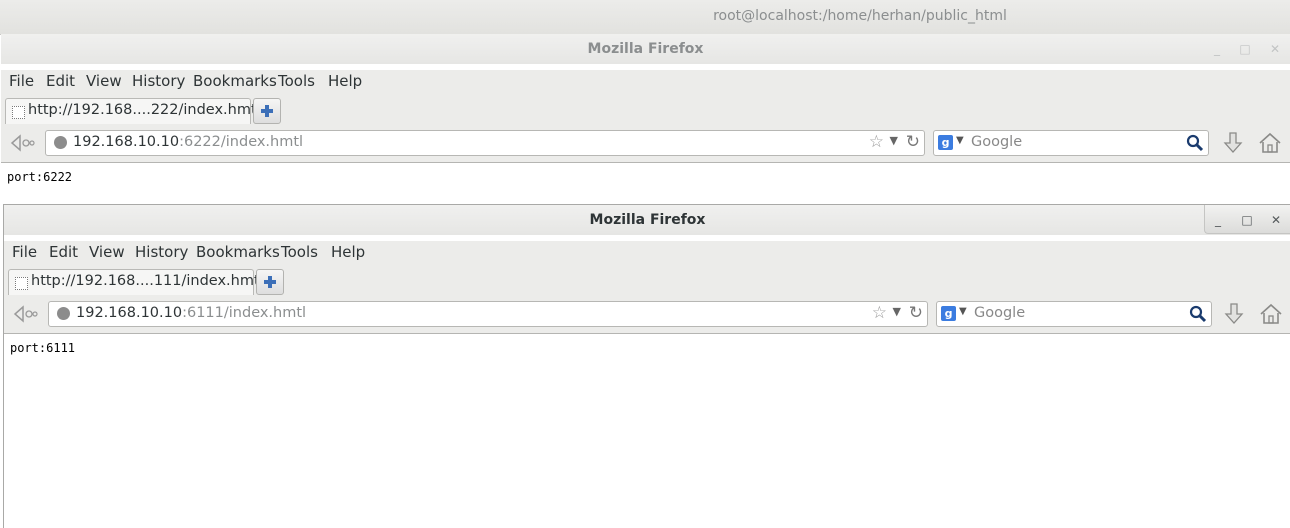 The height and width of the screenshot is (528, 1290). Describe the element at coordinates (40, 177) in the screenshot. I see `page-text: port:6222` at that location.